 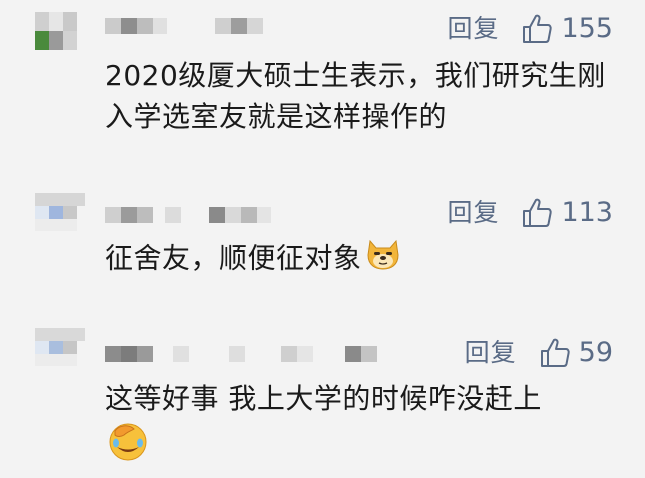 I want to click on like-count: 155, so click(x=587, y=28).